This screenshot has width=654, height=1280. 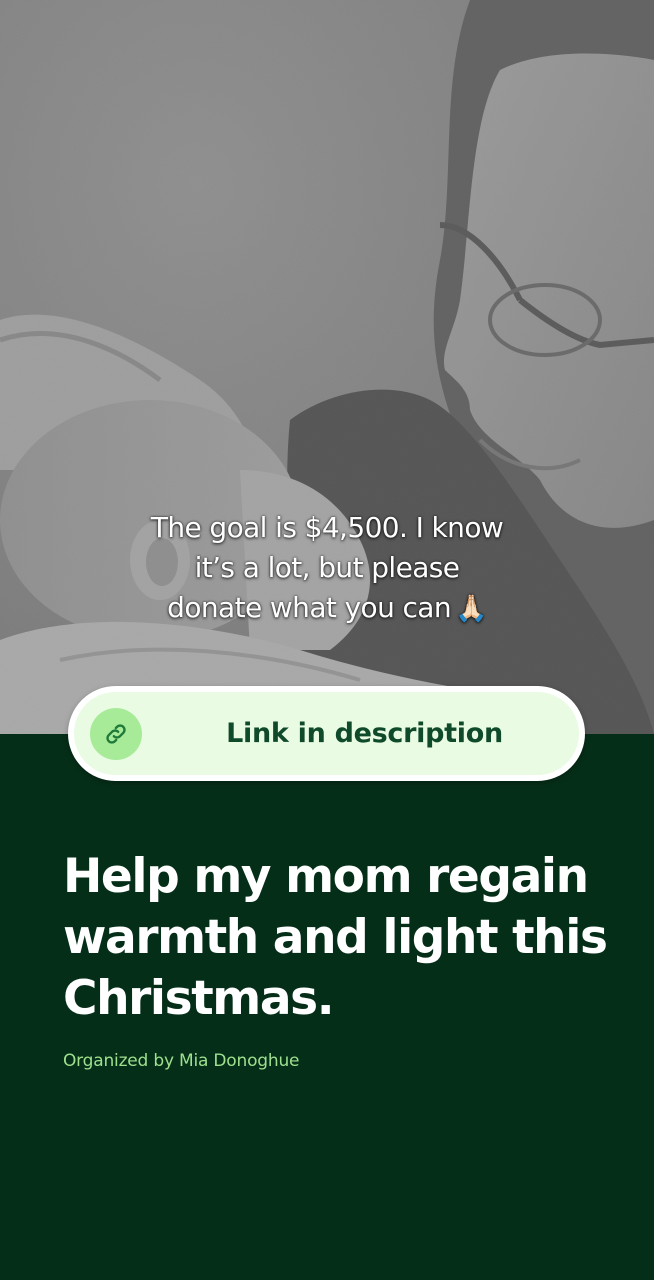 I want to click on link-label: Link in description, so click(x=364, y=733).